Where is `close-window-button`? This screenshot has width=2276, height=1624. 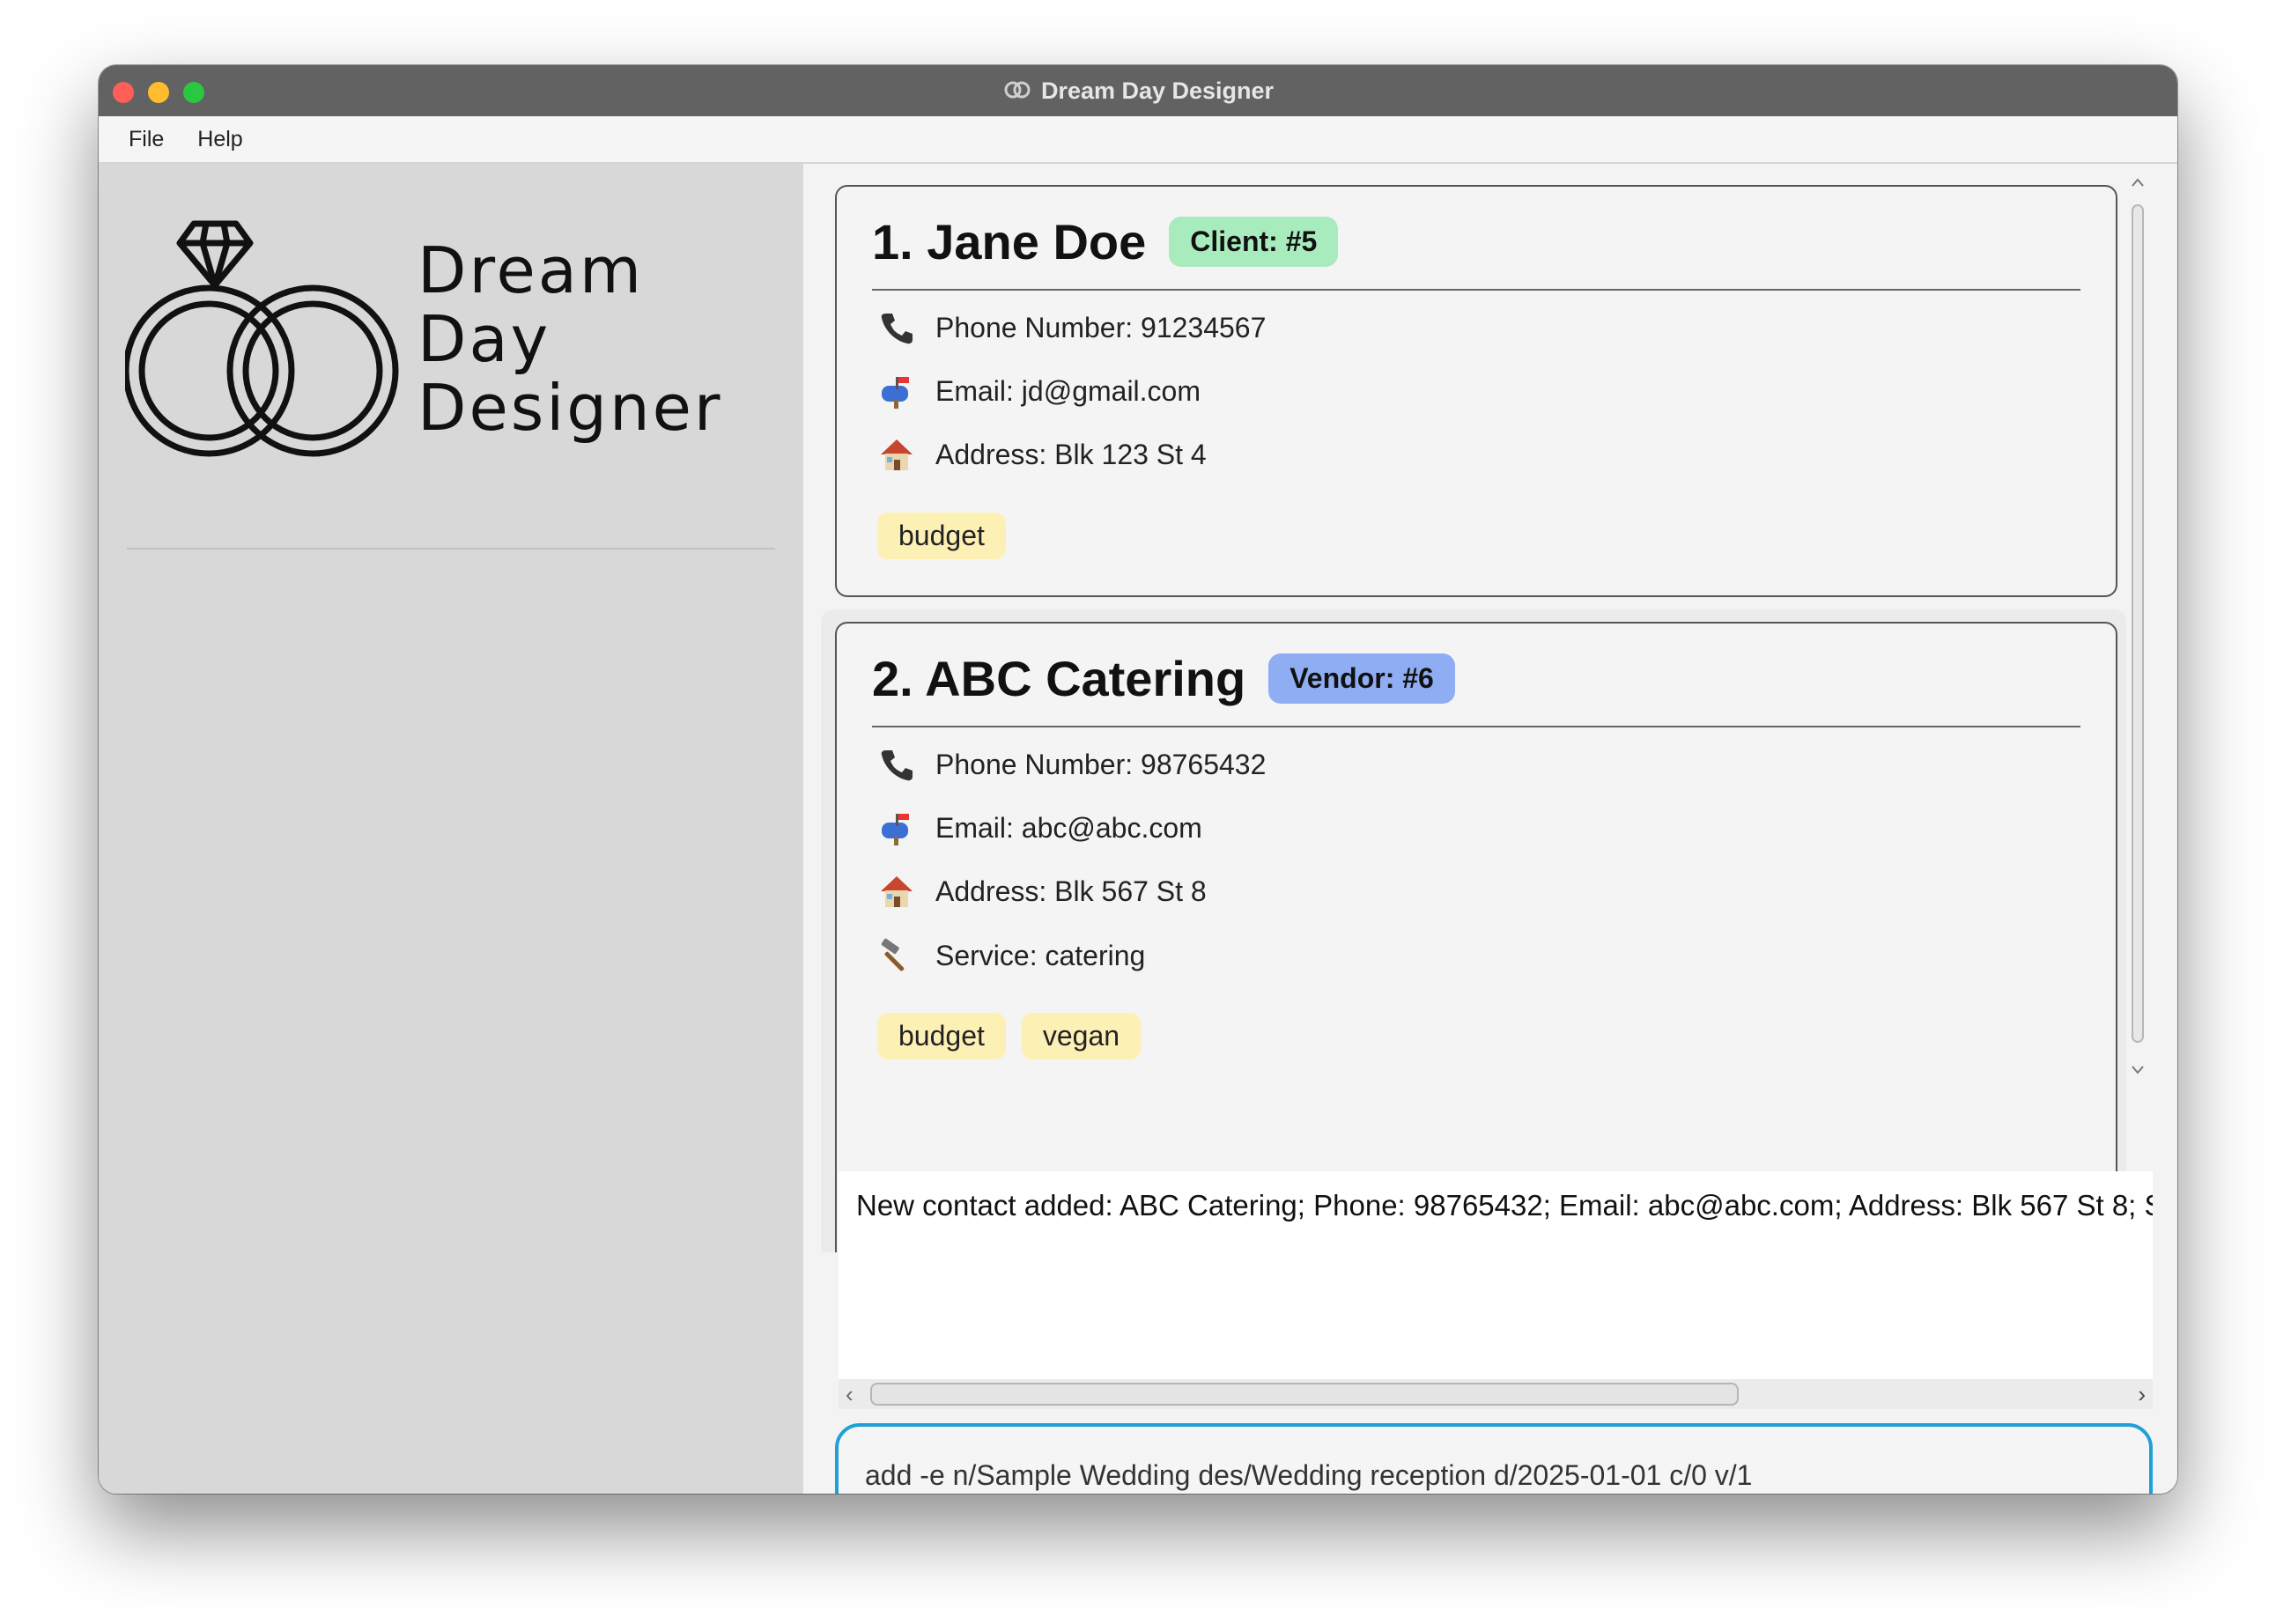 close-window-button is located at coordinates (123, 92).